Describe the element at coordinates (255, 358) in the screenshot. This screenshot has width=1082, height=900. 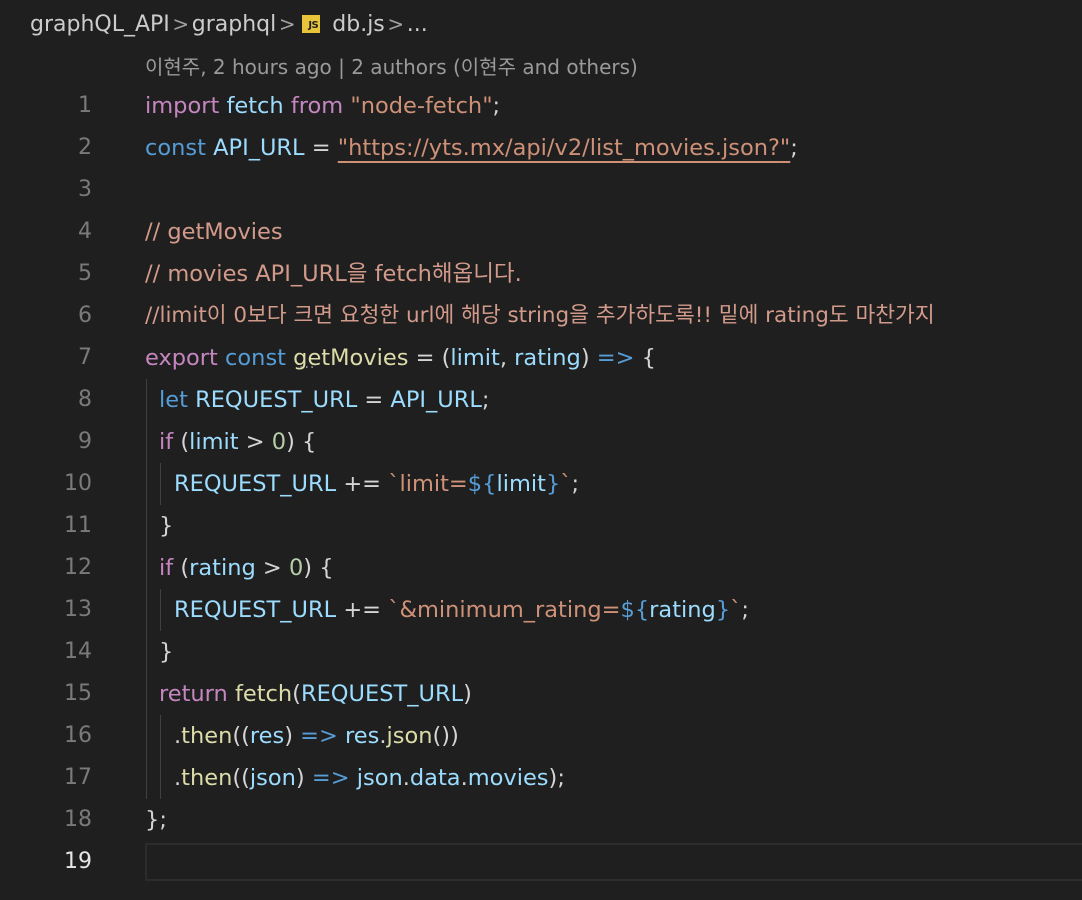
I see `keyword: const` at that location.